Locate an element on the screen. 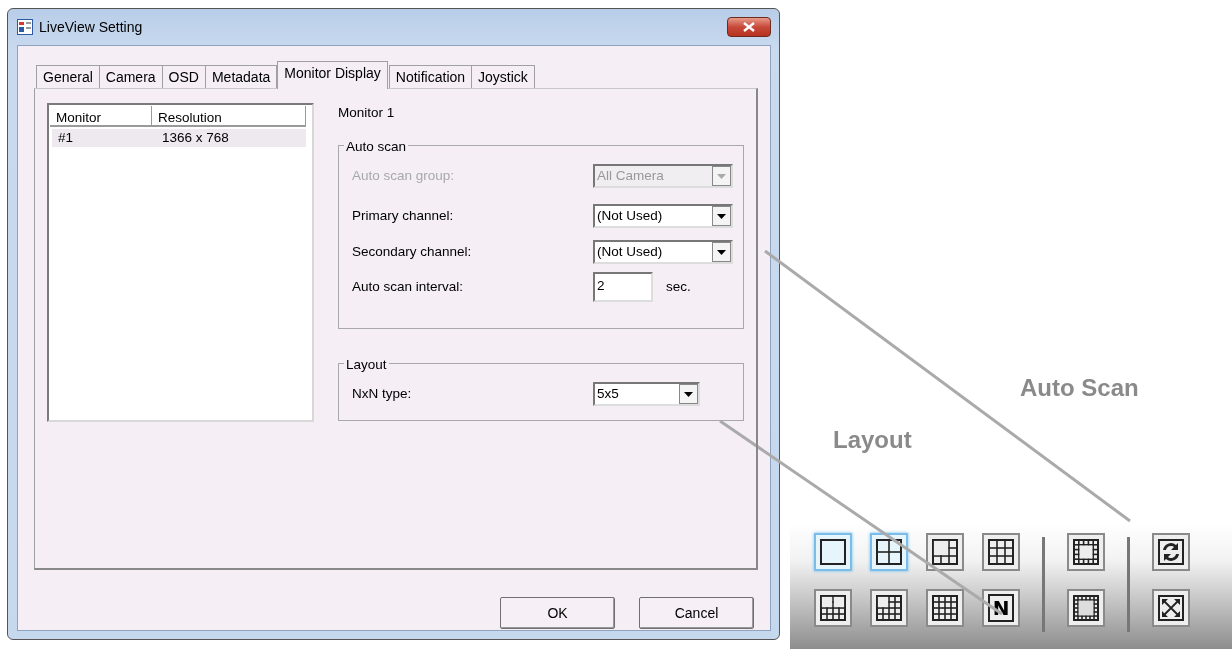  callout-label: Auto Scan is located at coordinates (1079, 388).